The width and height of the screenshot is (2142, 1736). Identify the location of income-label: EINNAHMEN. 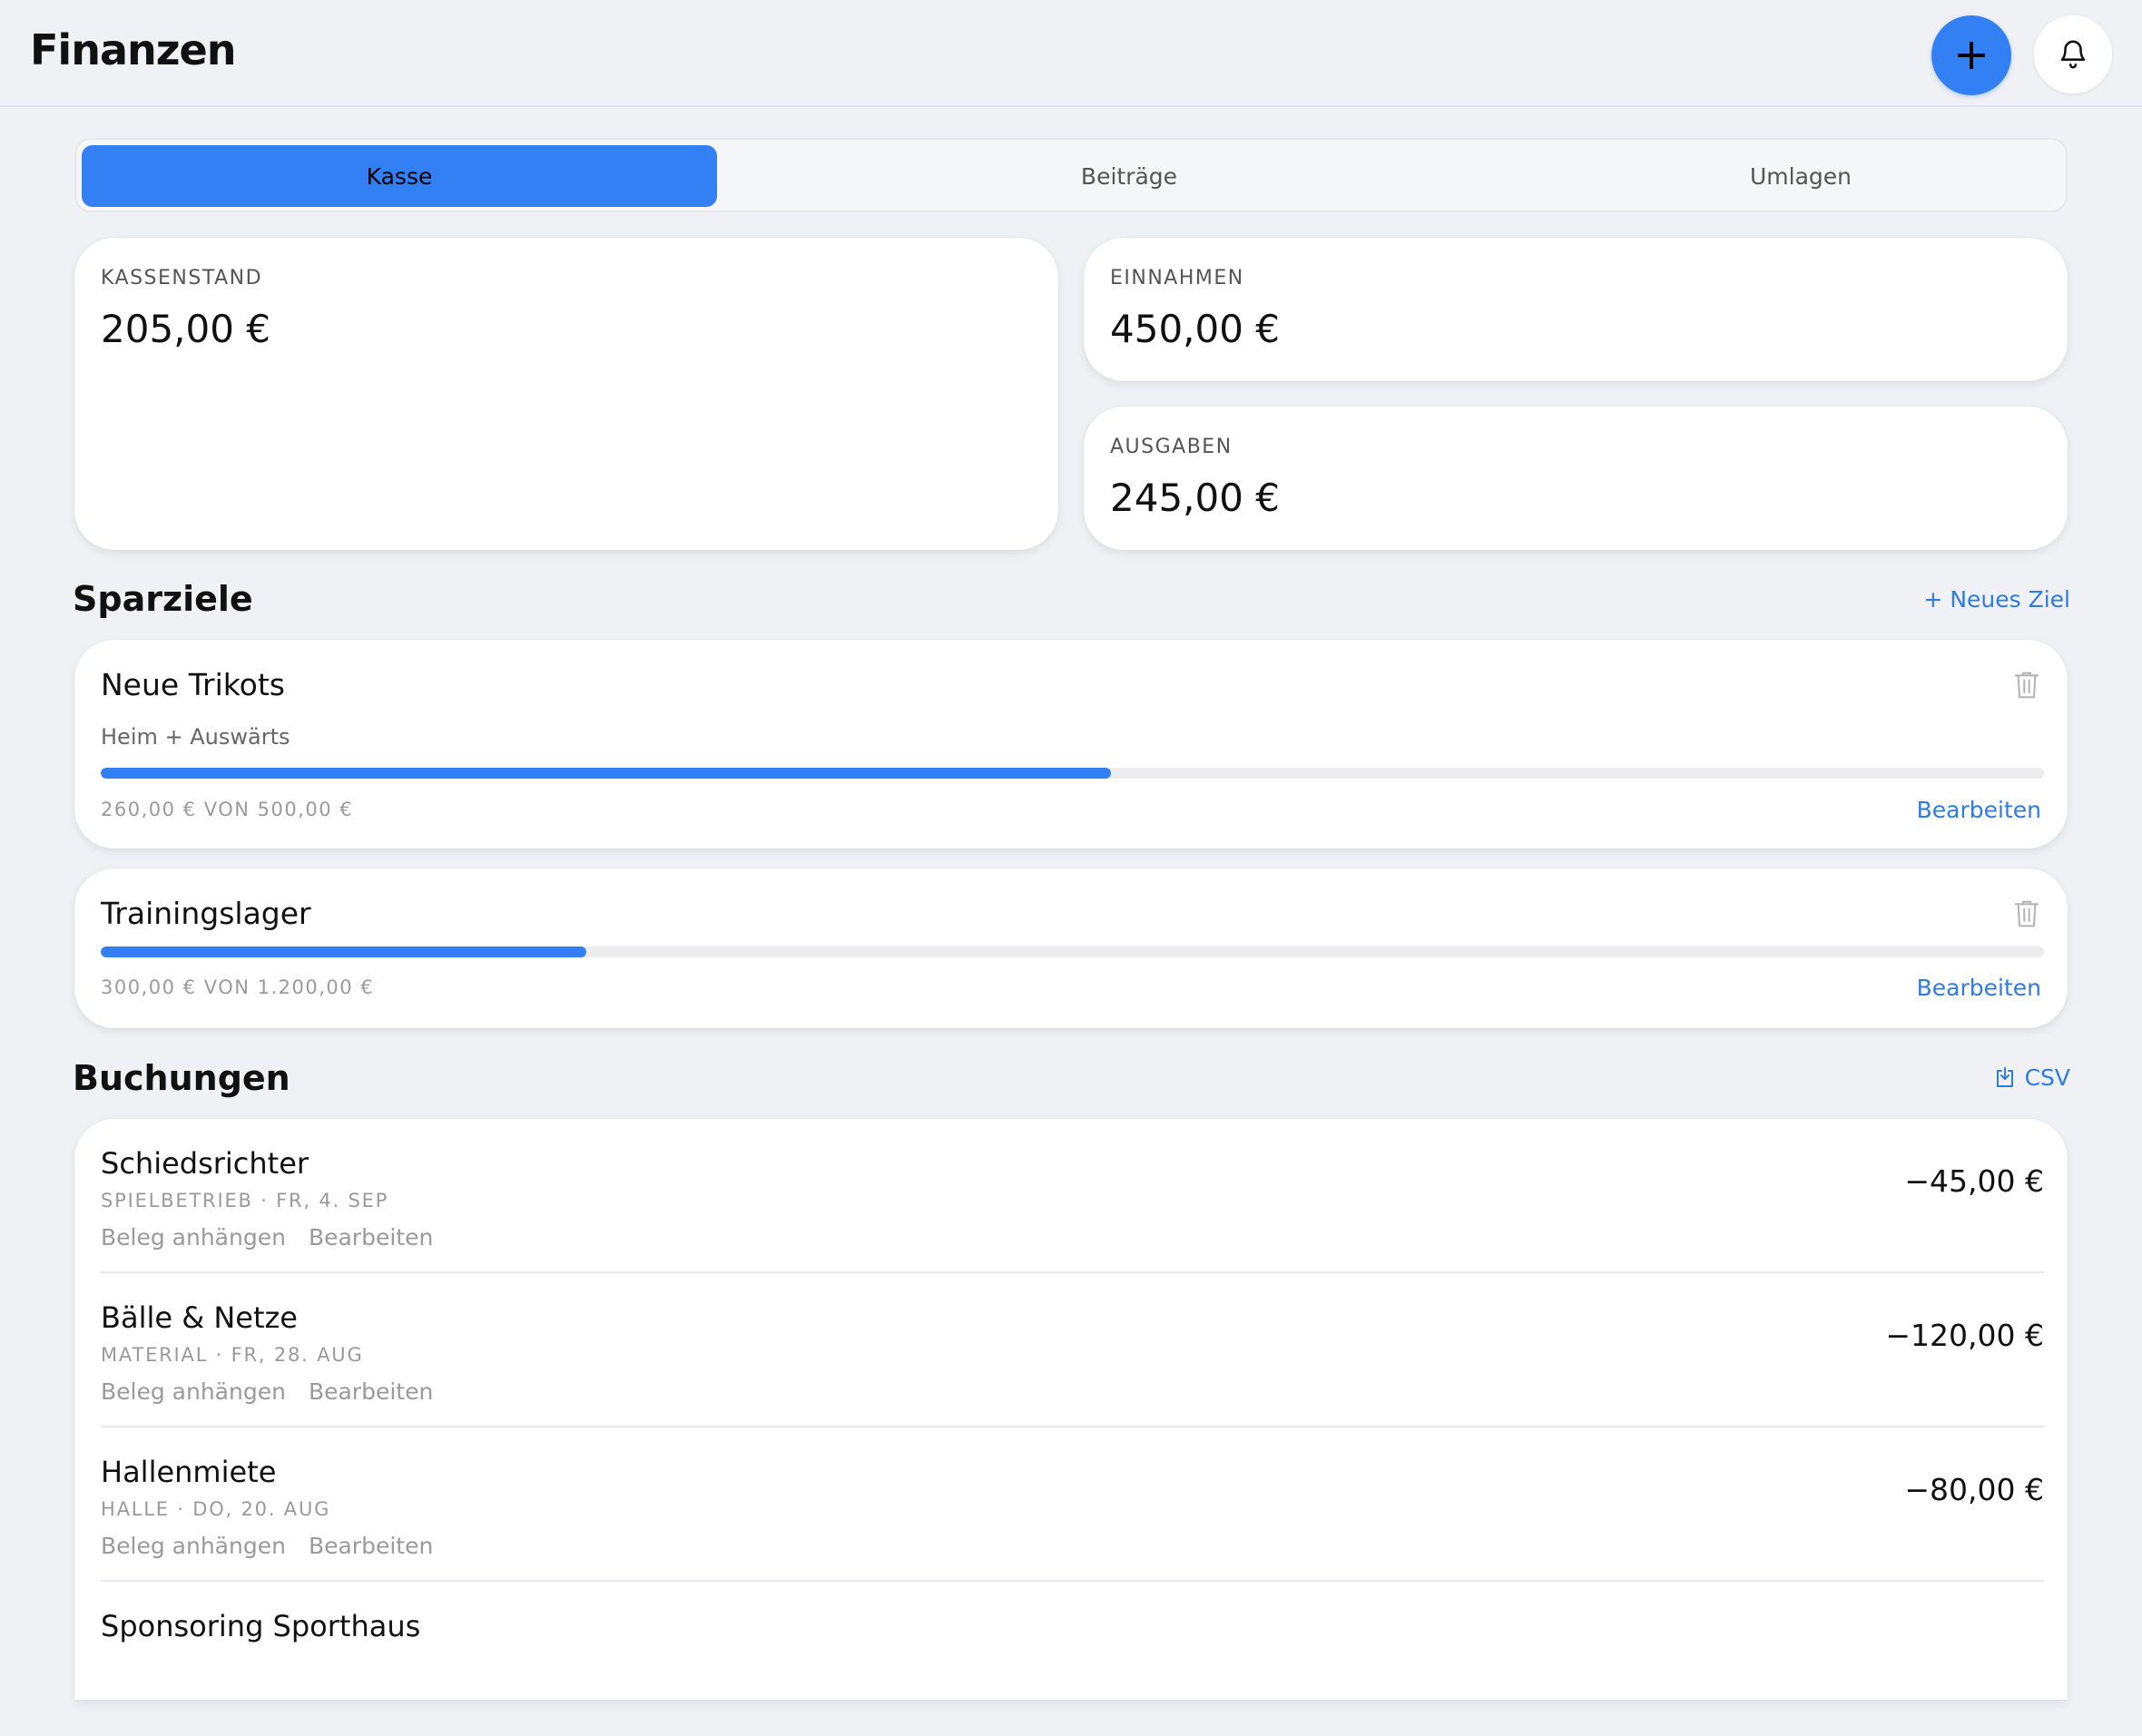
(1177, 278).